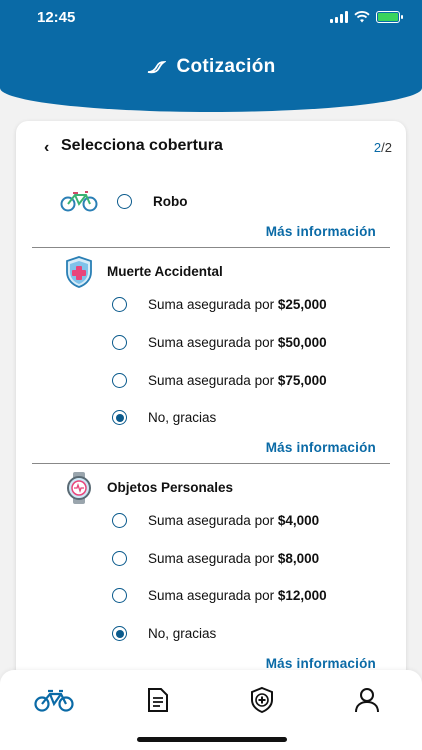 The width and height of the screenshot is (422, 750). What do you see at coordinates (124, 201) in the screenshot?
I see `robo-radio` at bounding box center [124, 201].